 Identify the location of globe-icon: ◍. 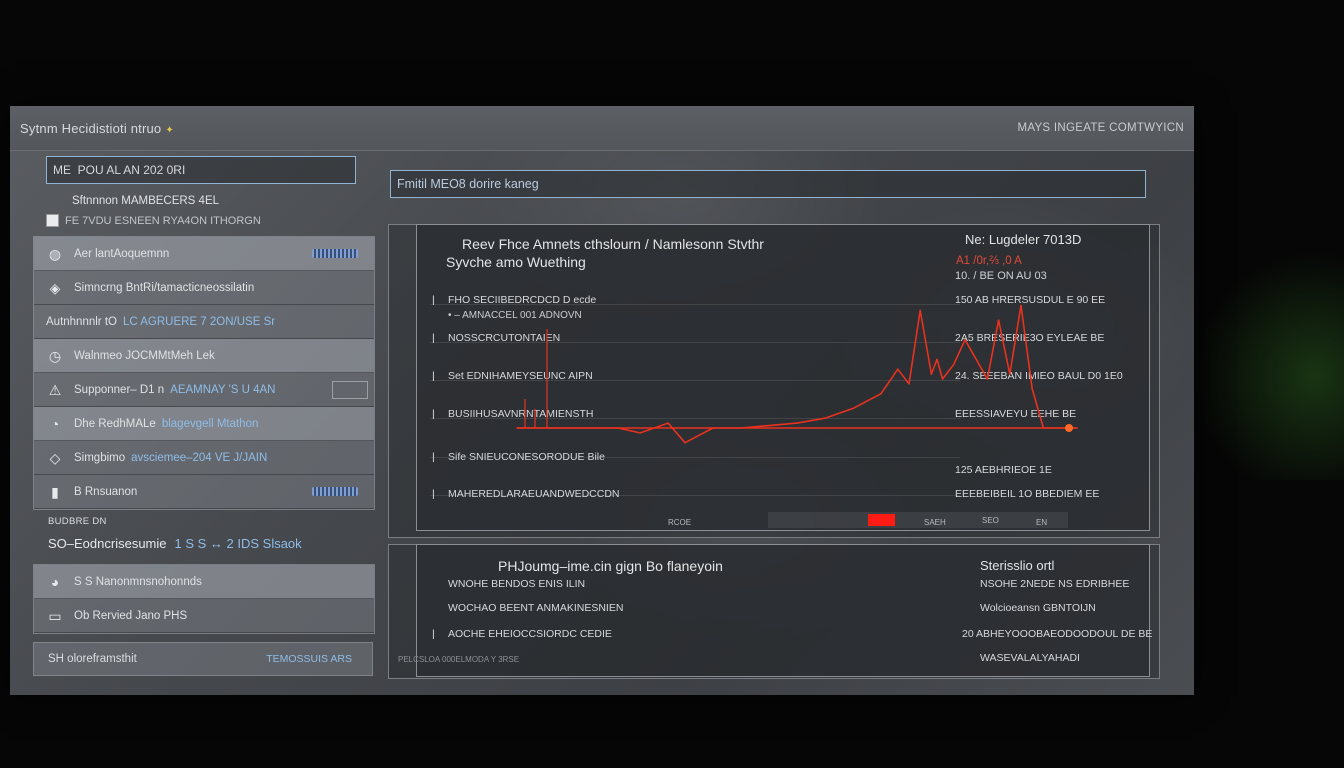
(55, 253).